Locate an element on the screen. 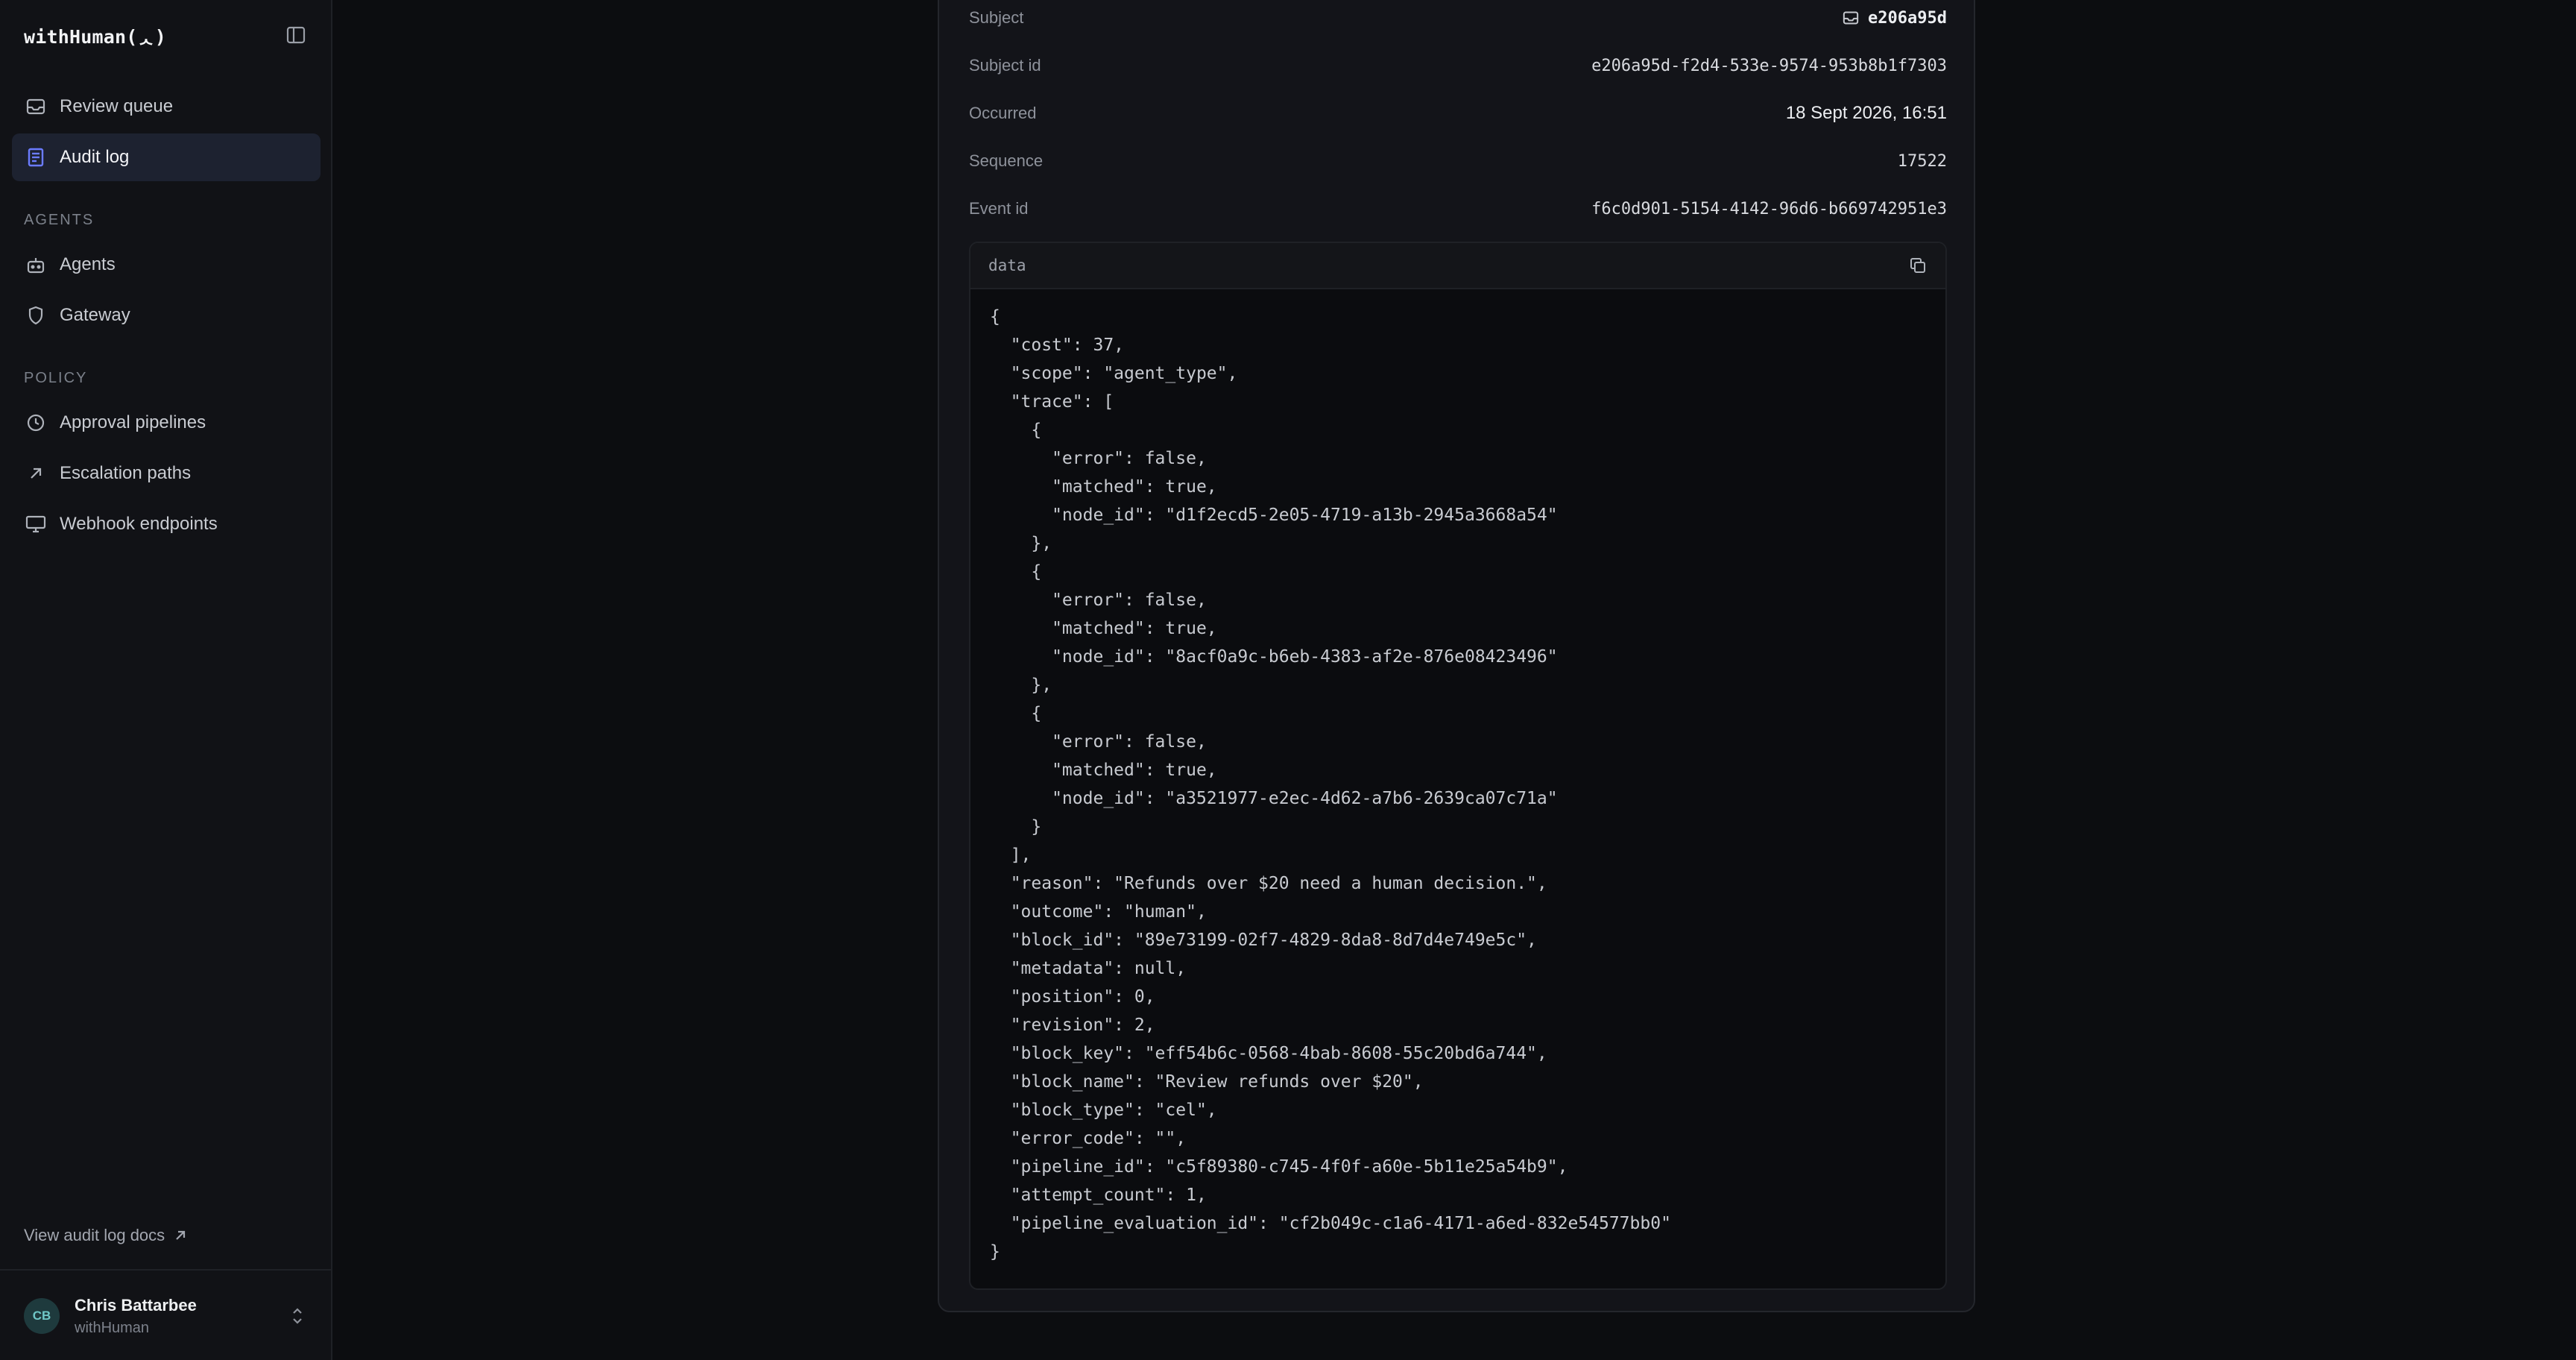  event-id-value: f6c0d901-5154-4142-96d6-b669742951e3 is located at coordinates (1769, 208).